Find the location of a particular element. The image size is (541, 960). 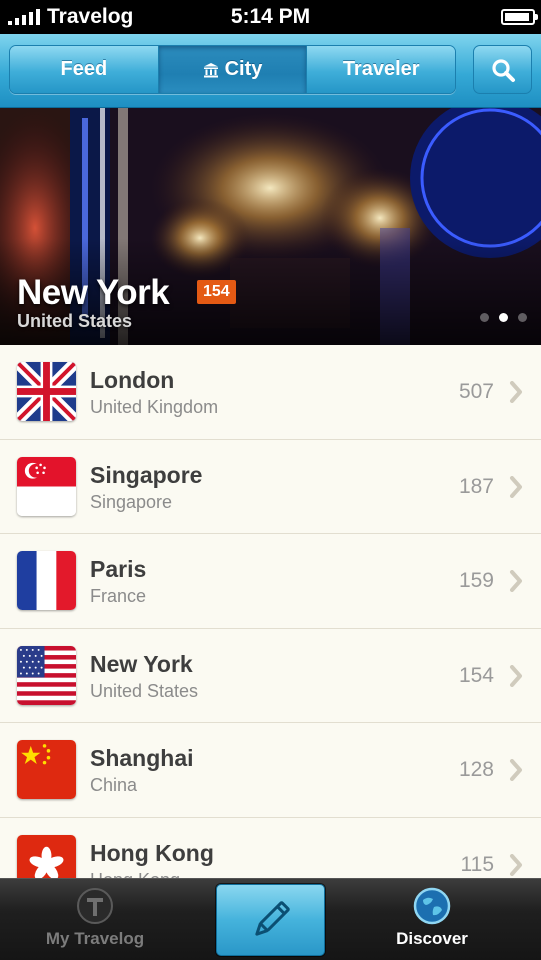

segment-feed-label: Feed is located at coordinates (84, 69).